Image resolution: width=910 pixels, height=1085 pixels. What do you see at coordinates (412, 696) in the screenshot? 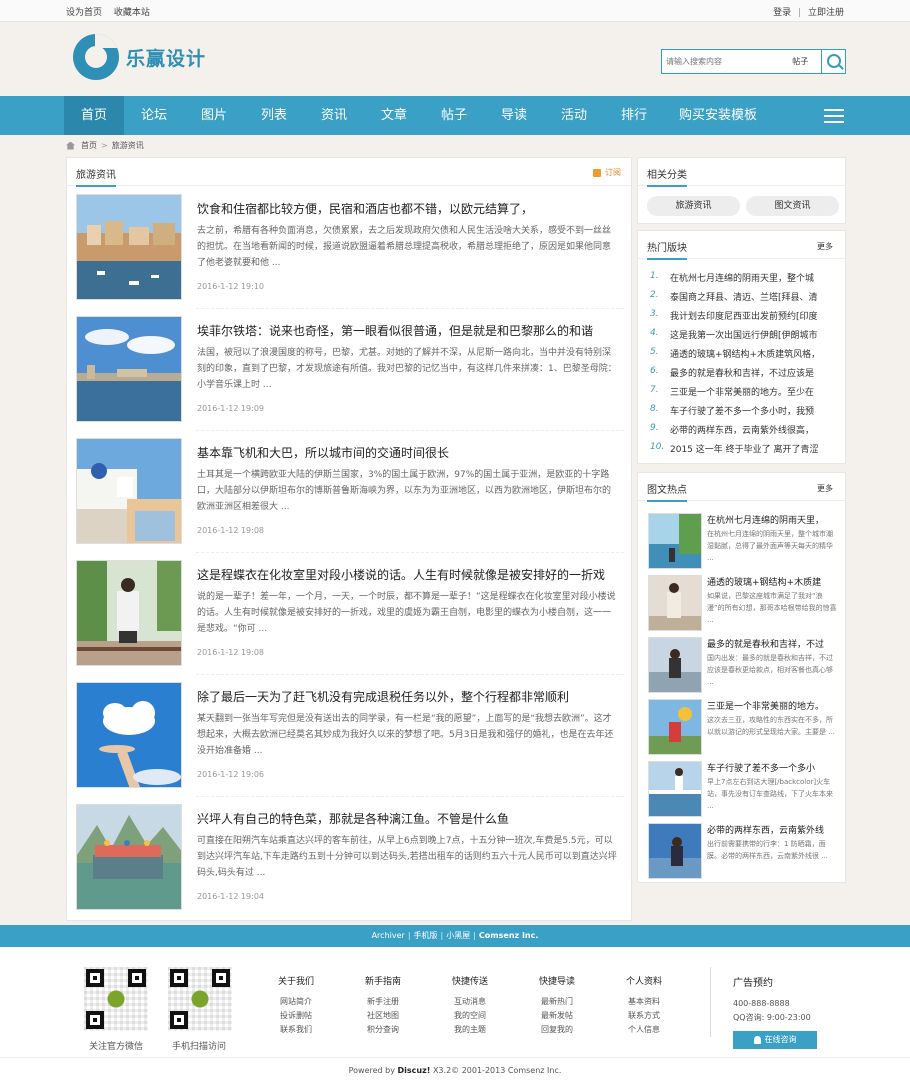
I see `article-title: 除了最后一天为了赶飞机没有完成退税任务以外，整个行程都非常顺利` at bounding box center [412, 696].